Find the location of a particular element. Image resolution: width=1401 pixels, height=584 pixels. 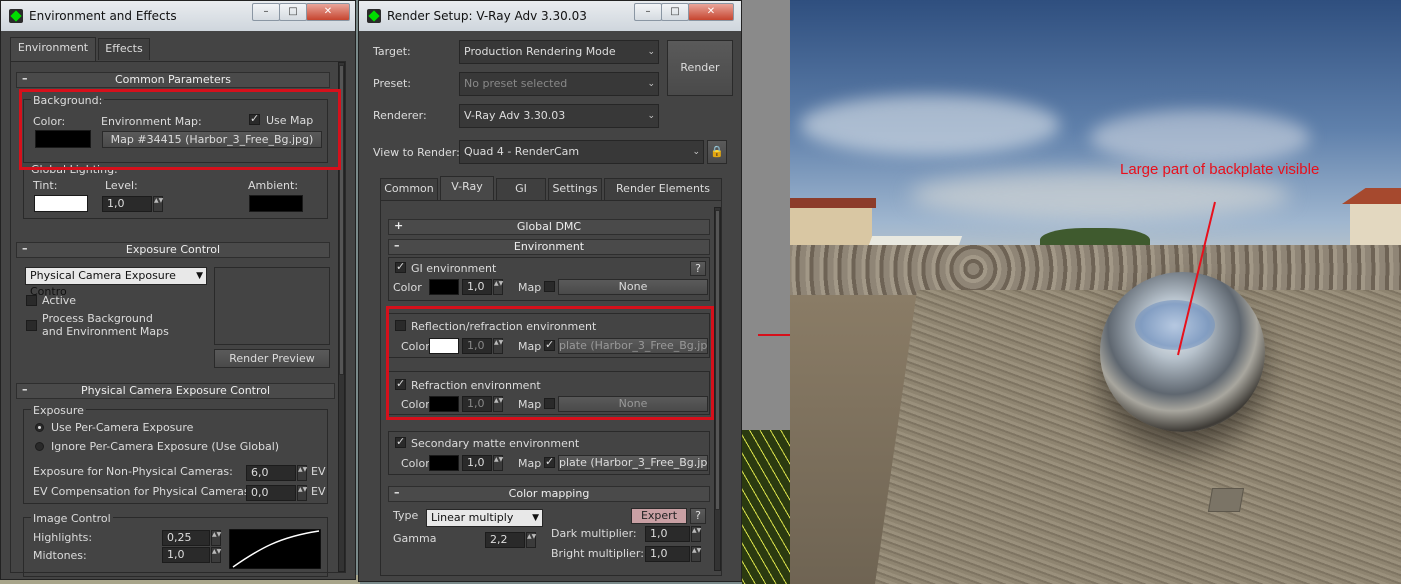

use-per-camera-radio is located at coordinates (39, 427).